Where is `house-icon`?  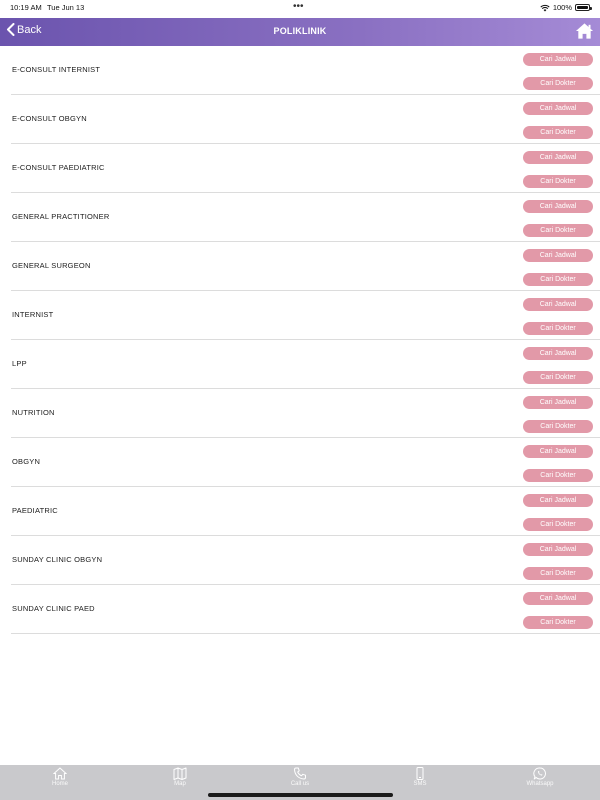 house-icon is located at coordinates (60, 773).